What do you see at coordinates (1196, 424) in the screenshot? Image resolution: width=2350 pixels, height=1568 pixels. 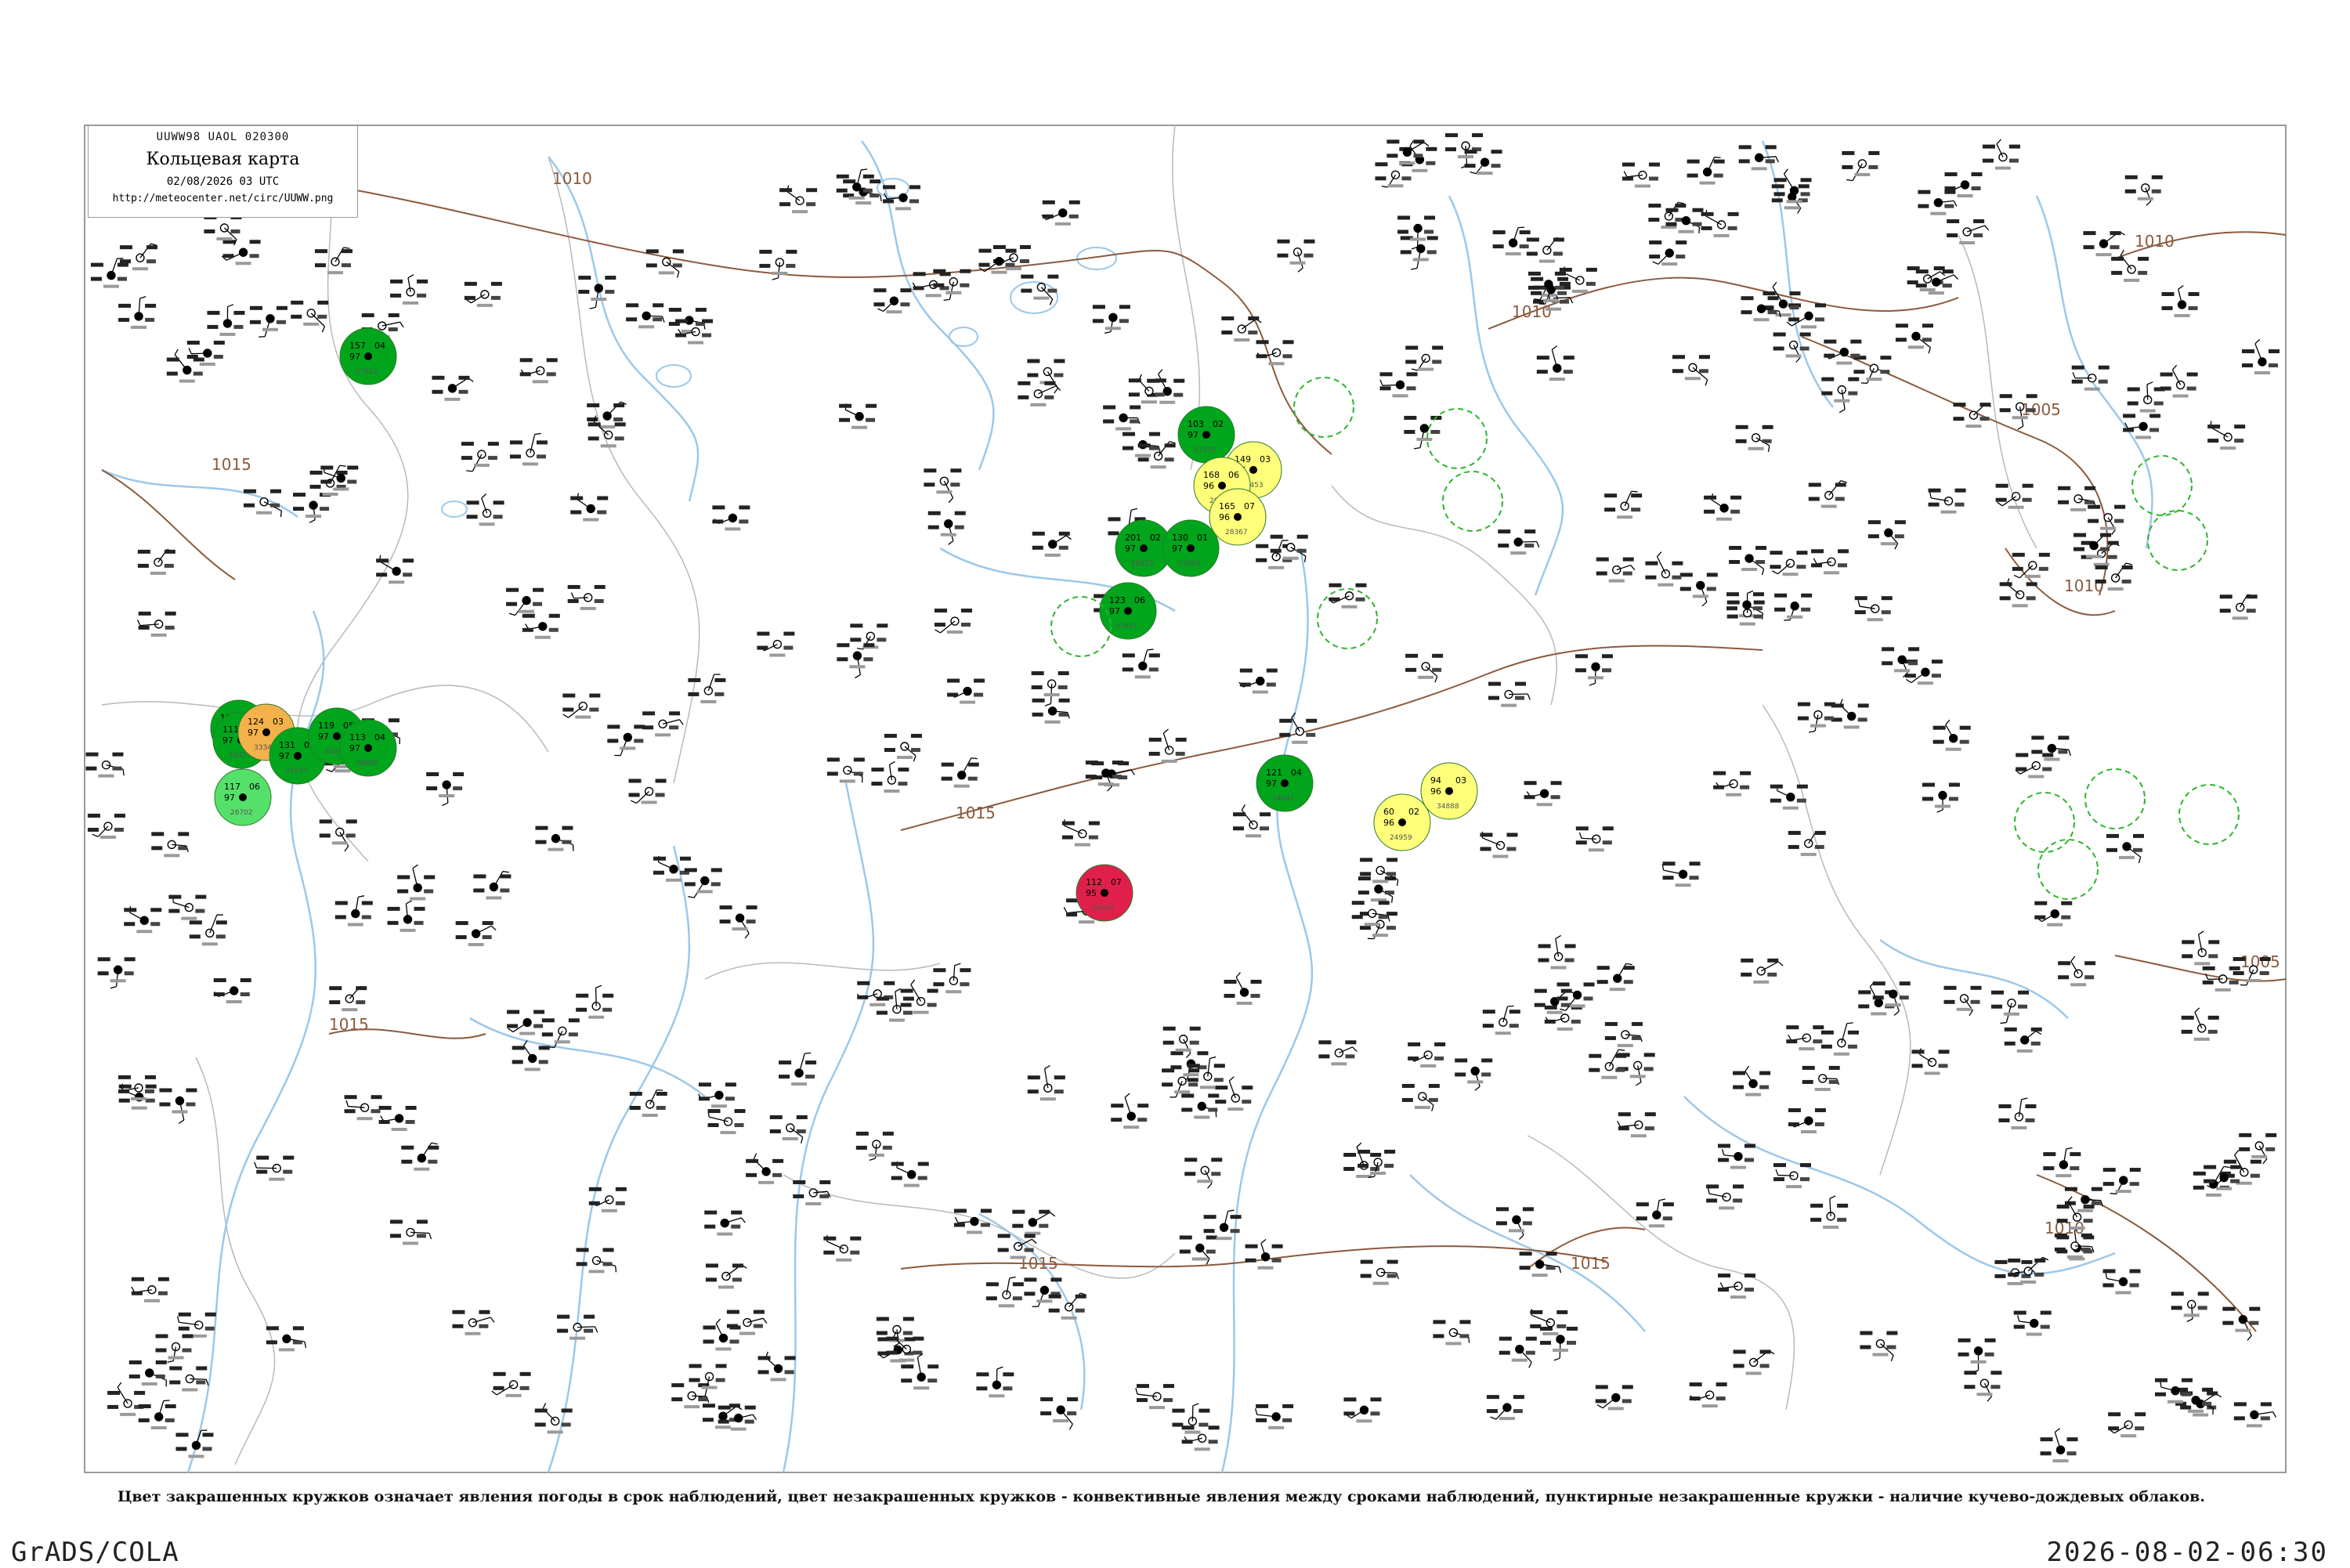 I see `station-pressure: 103` at bounding box center [1196, 424].